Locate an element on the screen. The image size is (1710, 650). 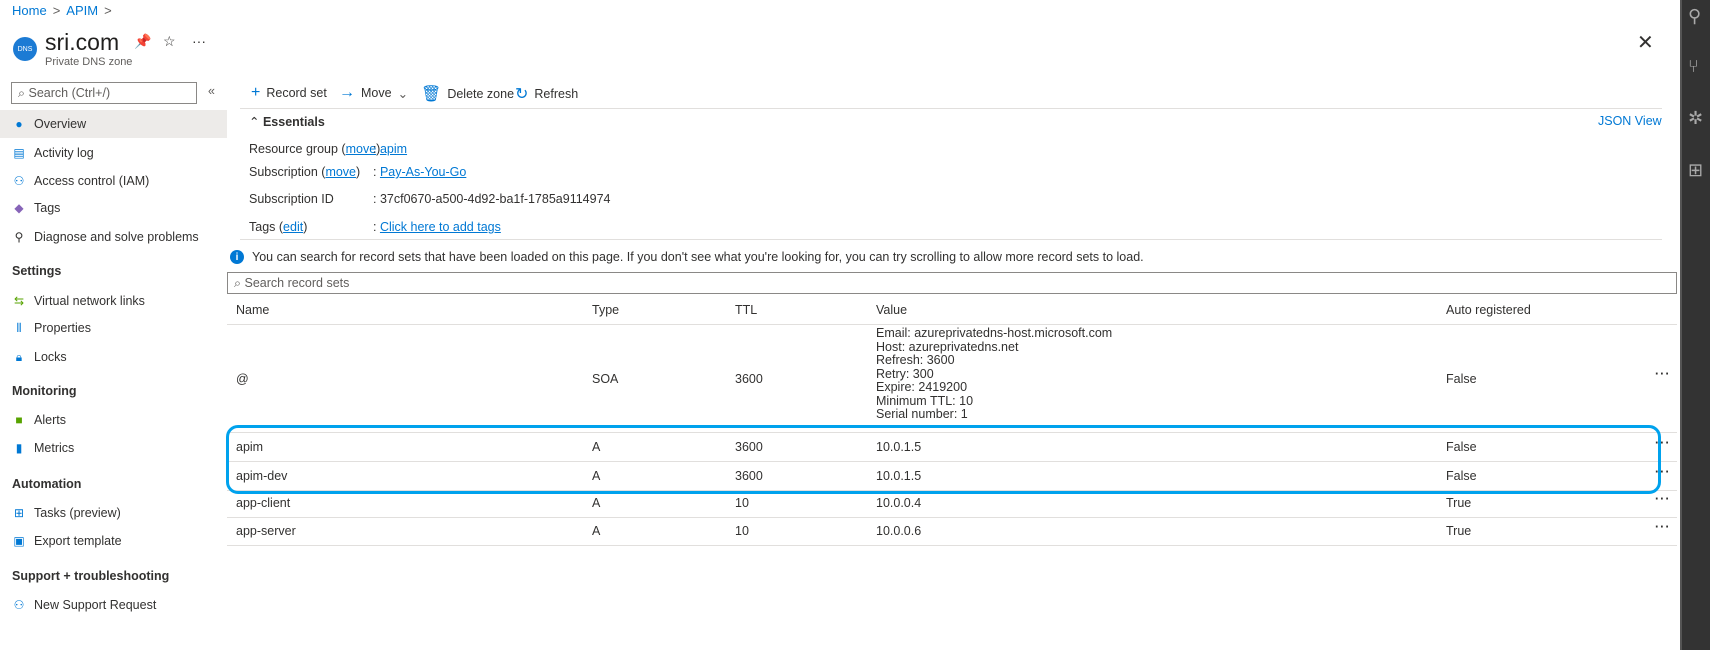
record-ttl: 3600 is located at coordinates (749, 379).